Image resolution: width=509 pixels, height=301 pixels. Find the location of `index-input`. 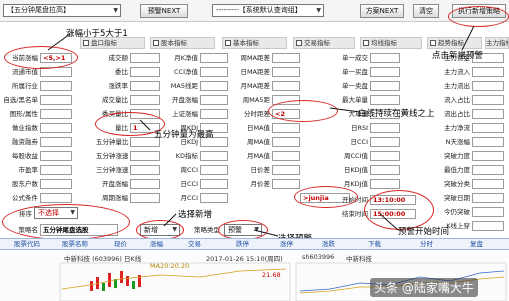

index-input is located at coordinates (56, 128).